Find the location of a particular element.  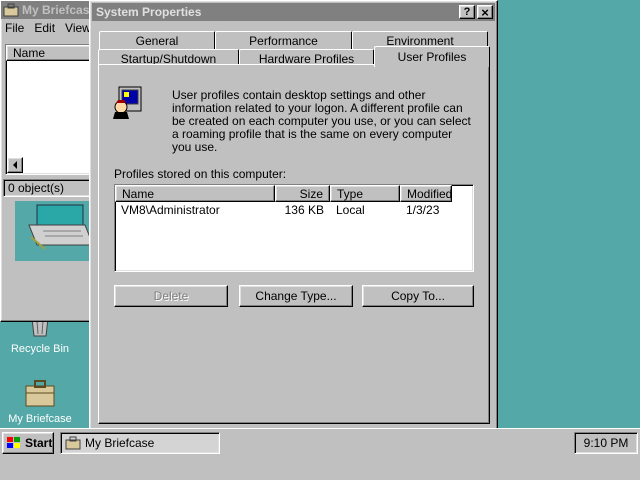

taskbar-button-my-briefcase: My Briefcase is located at coordinates (140, 443).